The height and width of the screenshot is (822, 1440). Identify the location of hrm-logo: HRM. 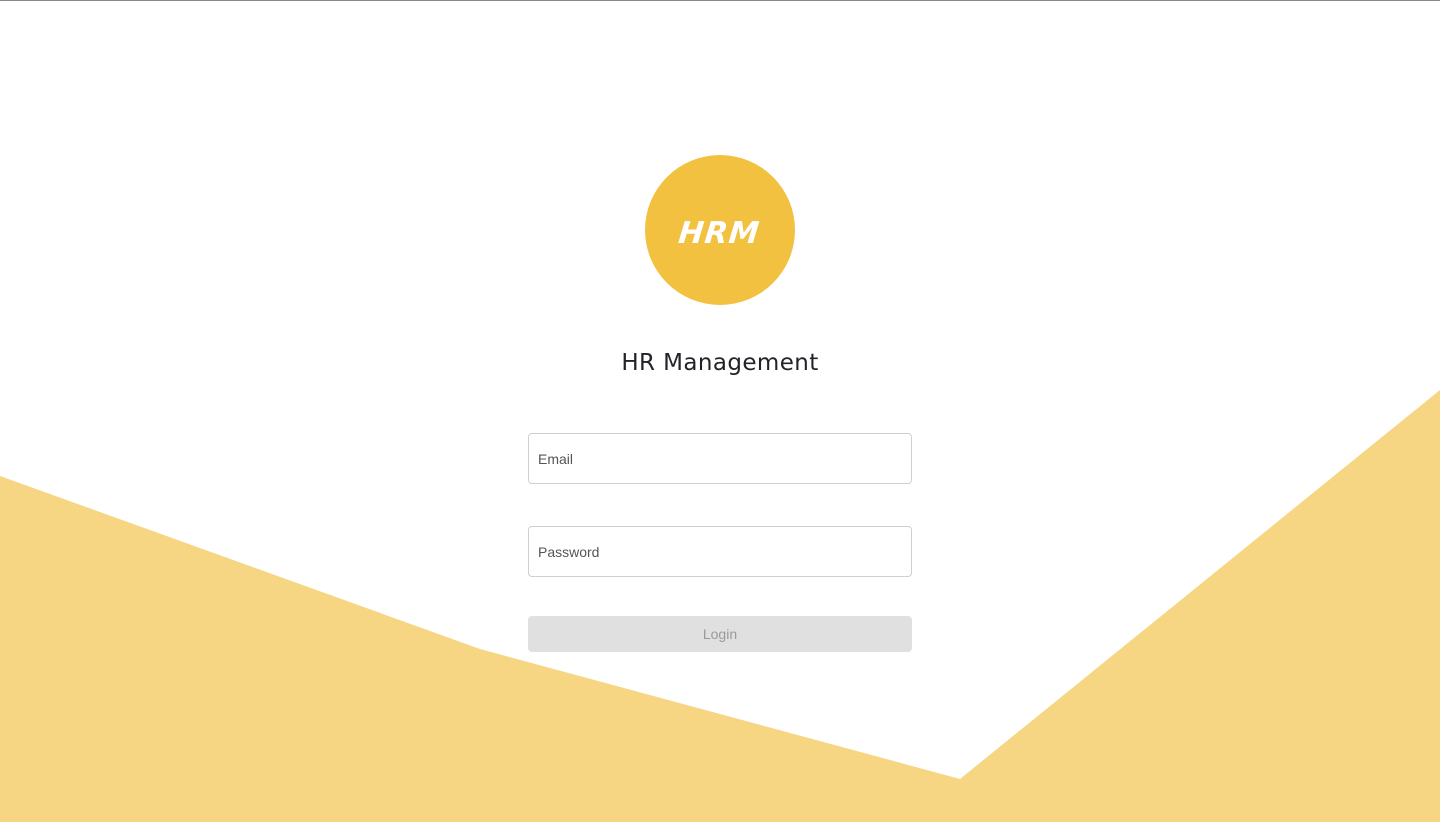
(720, 230).